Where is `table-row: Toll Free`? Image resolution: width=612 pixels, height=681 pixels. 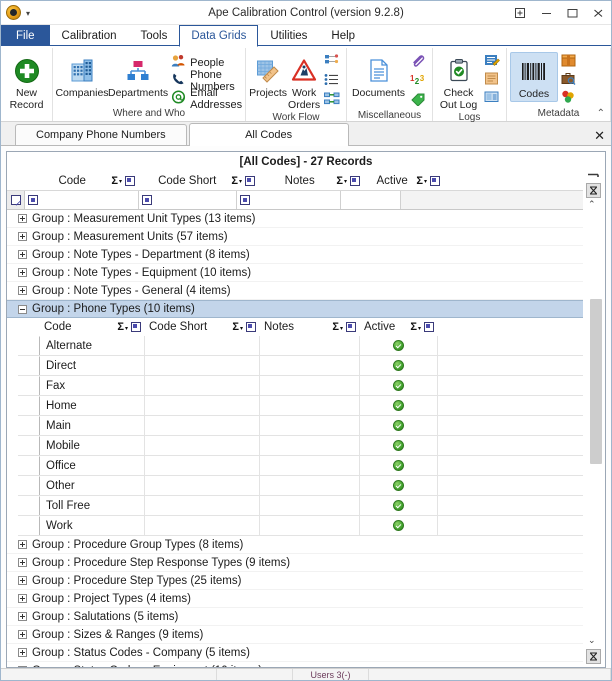 table-row: Toll Free is located at coordinates (300, 506).